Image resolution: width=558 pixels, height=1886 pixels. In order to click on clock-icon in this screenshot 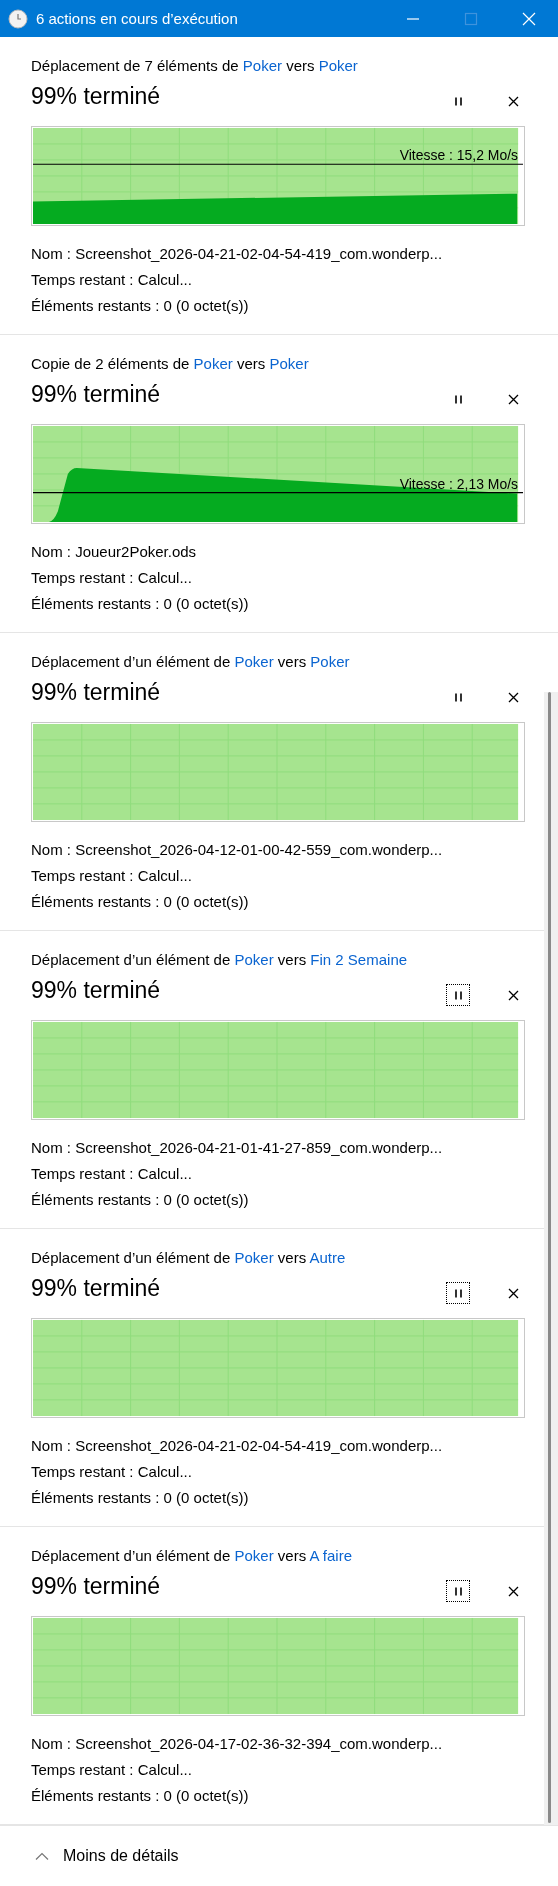, I will do `click(18, 18)`.